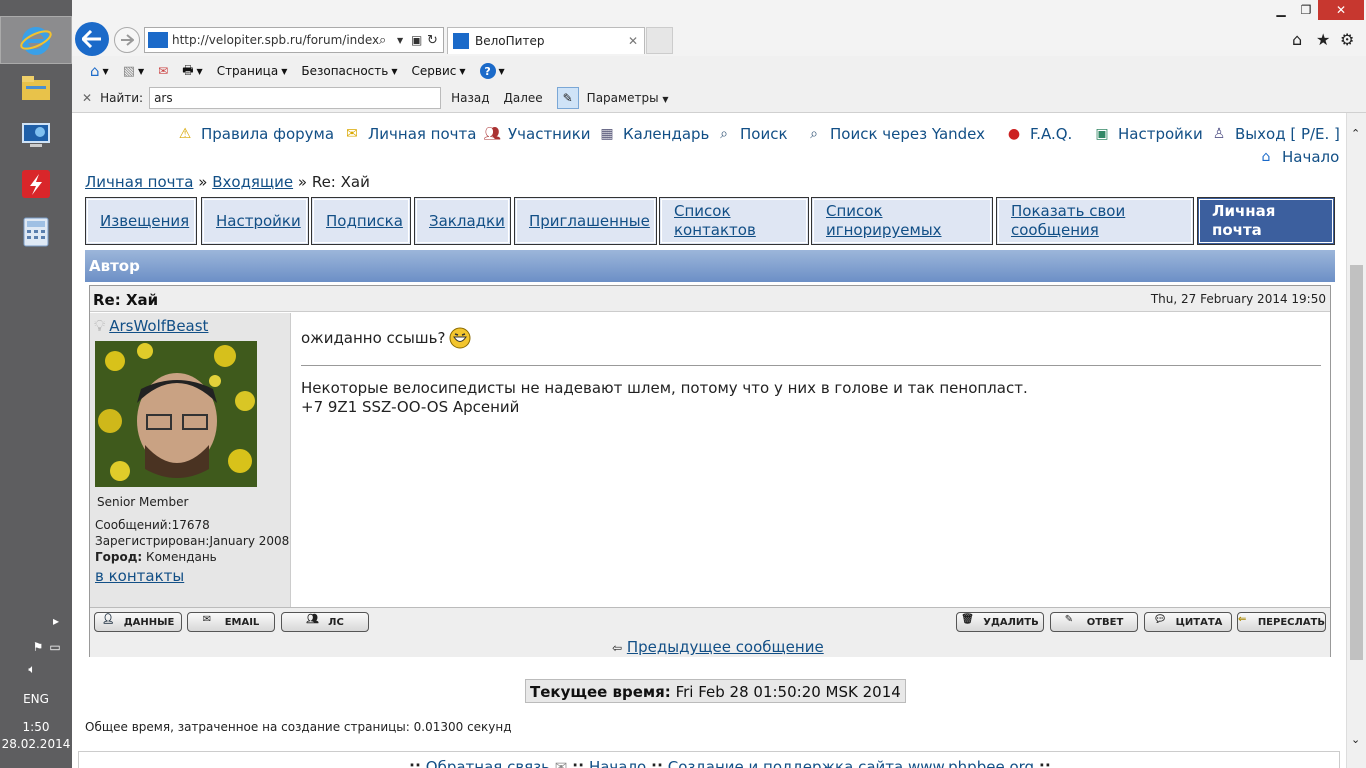  I want to click on forward-button: ⇐ ПЕРЕСЛАТЬ, so click(1281, 622).